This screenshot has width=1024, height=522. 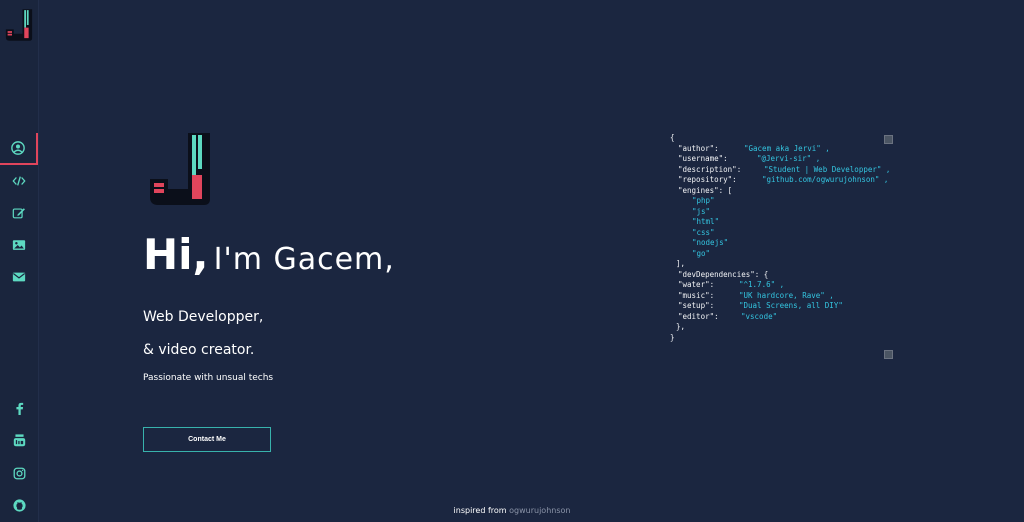 I want to click on broken-image-icon, so click(x=888, y=354).